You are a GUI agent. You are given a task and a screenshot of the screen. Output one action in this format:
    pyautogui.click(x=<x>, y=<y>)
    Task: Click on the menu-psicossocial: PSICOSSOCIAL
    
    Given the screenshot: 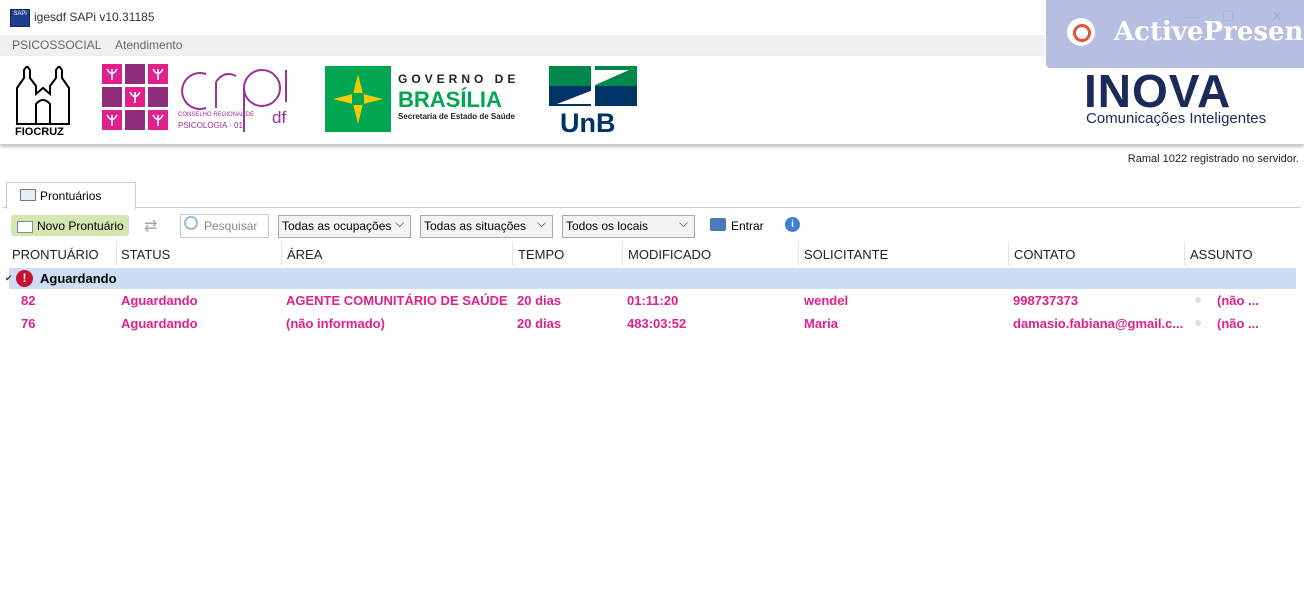 What is the action you would take?
    pyautogui.click(x=56, y=45)
    